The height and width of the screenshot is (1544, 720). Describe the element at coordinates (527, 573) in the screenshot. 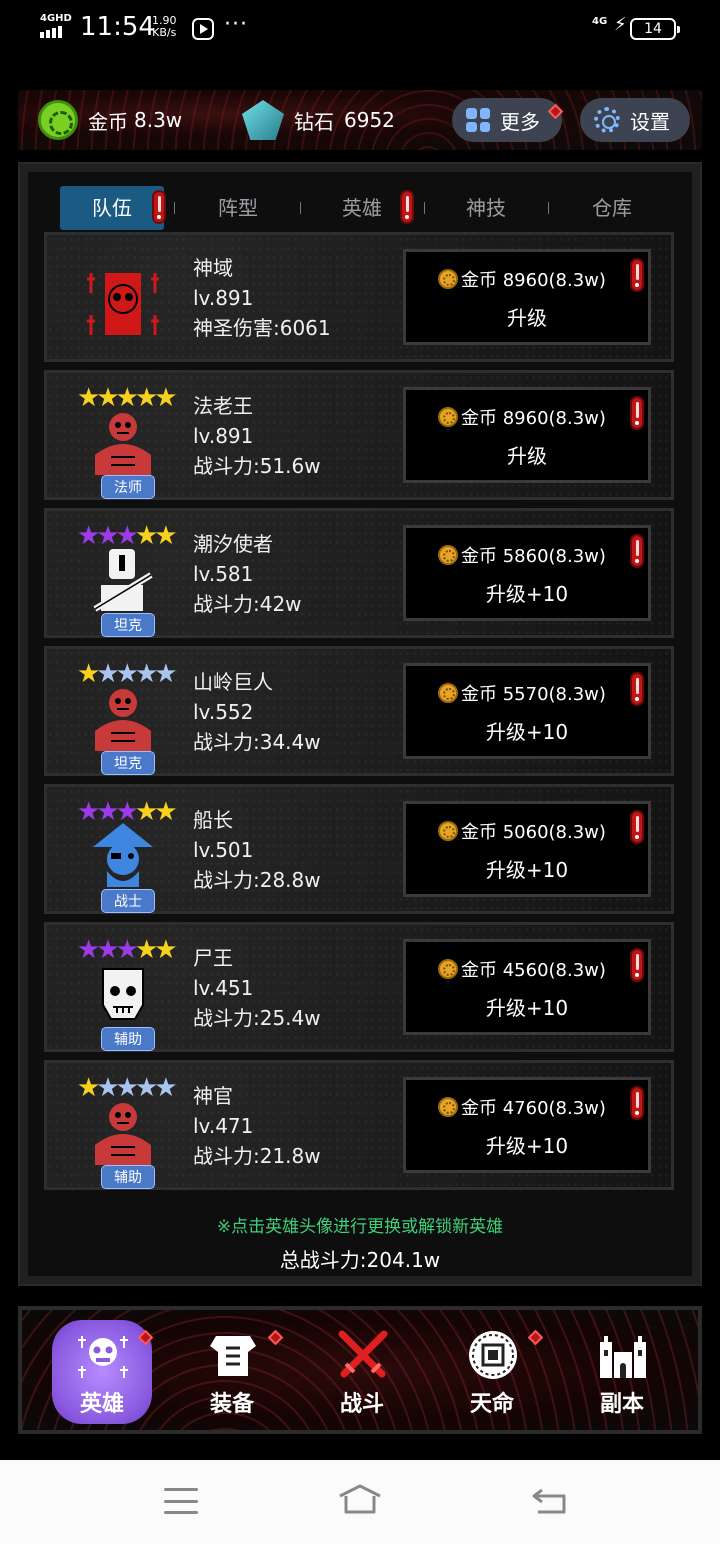

I see `upgrade-button: 金币 5860(8.3w) 升级+10` at that location.